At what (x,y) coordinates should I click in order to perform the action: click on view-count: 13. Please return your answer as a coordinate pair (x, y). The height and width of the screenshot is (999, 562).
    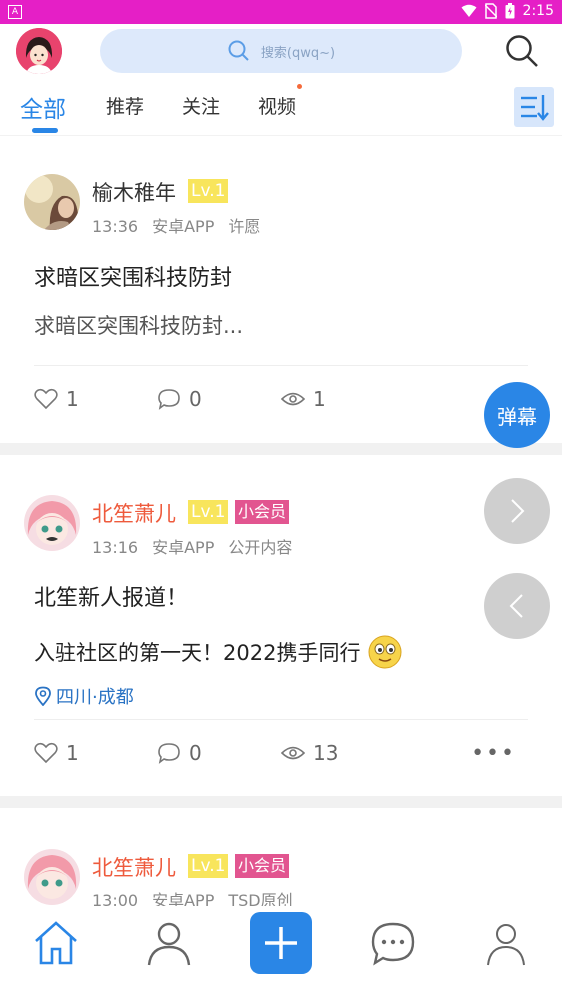
    Looking at the image, I should click on (309, 753).